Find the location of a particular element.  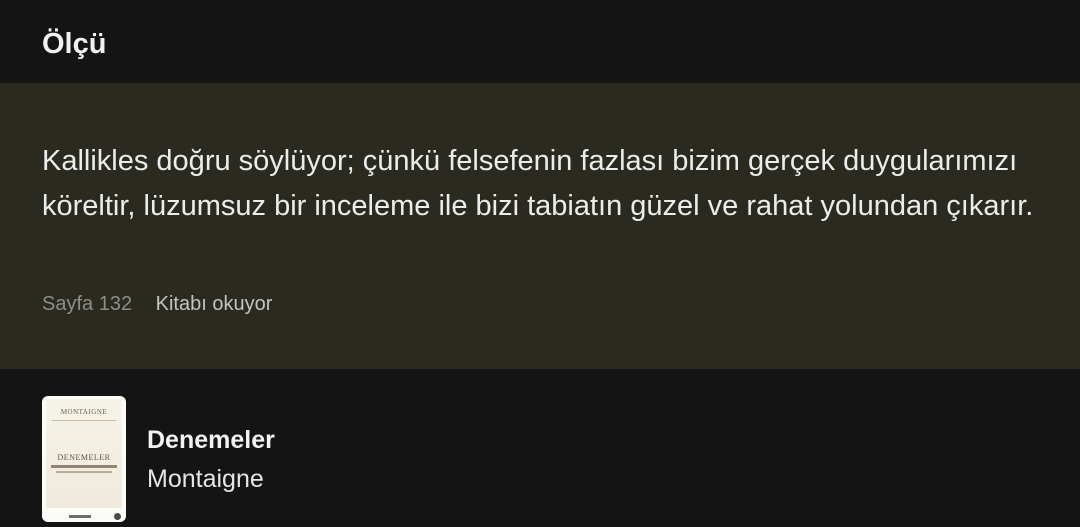

cover-title-text: DENEMELER is located at coordinates (84, 457).